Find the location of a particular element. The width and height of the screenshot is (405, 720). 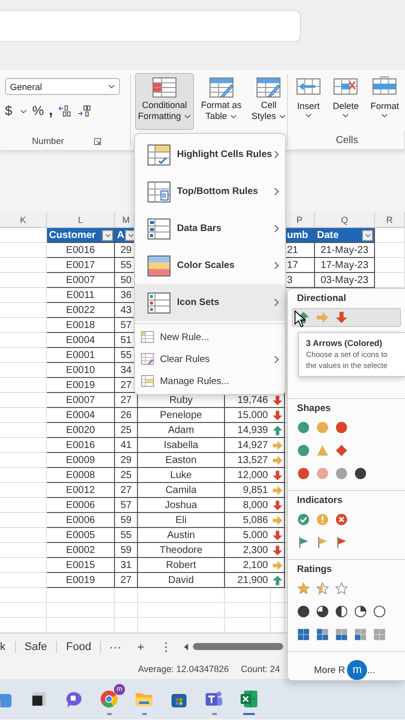

menu-item: Highlight Cells Rules is located at coordinates (210, 154).